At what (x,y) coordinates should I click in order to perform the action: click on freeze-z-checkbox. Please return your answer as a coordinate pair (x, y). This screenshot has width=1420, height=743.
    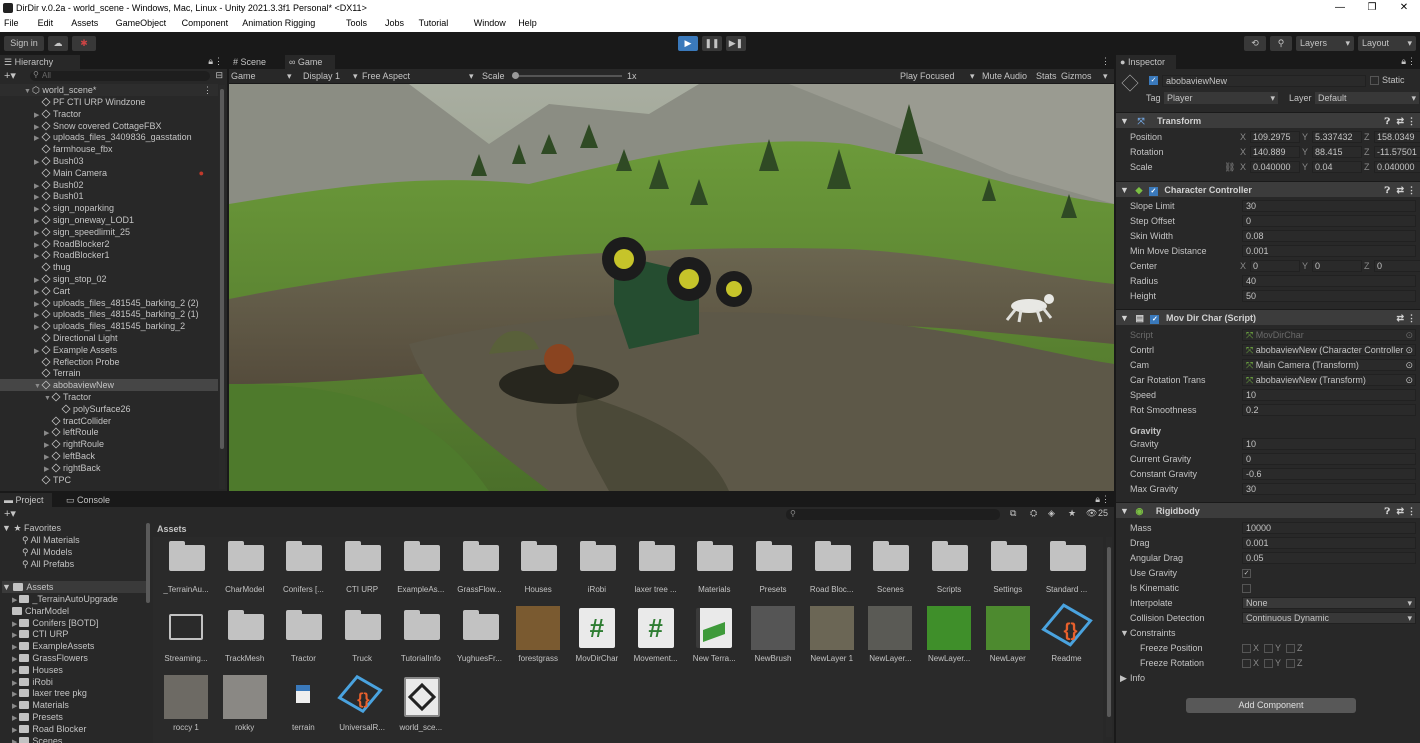
    Looking at the image, I should click on (1290, 663).